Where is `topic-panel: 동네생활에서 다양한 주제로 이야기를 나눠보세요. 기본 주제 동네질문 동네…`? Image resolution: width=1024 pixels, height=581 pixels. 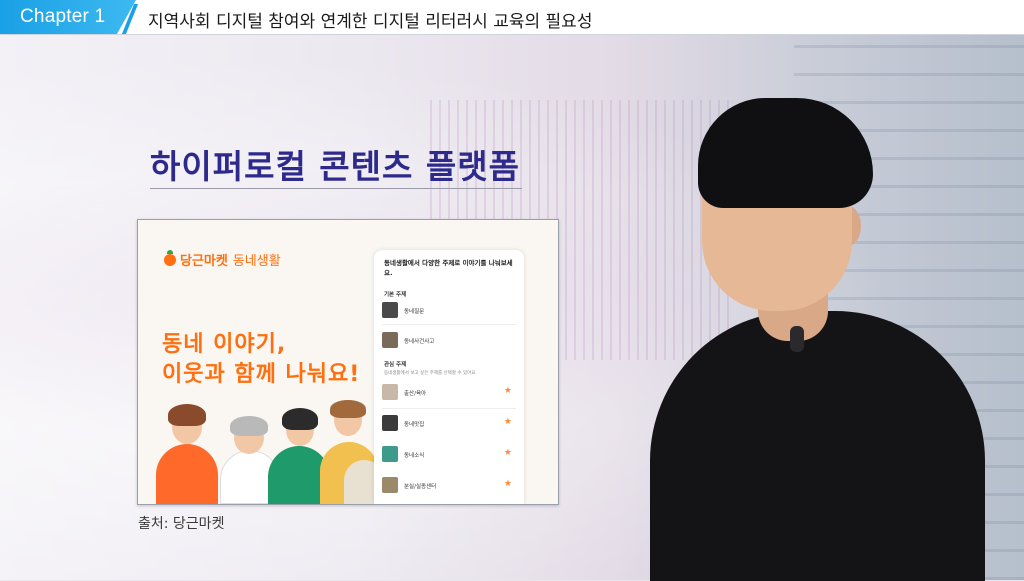 topic-panel: 동네생활에서 다양한 주제로 이야기를 나눠보세요. 기본 주제 동네질문 동네… is located at coordinates (449, 377).